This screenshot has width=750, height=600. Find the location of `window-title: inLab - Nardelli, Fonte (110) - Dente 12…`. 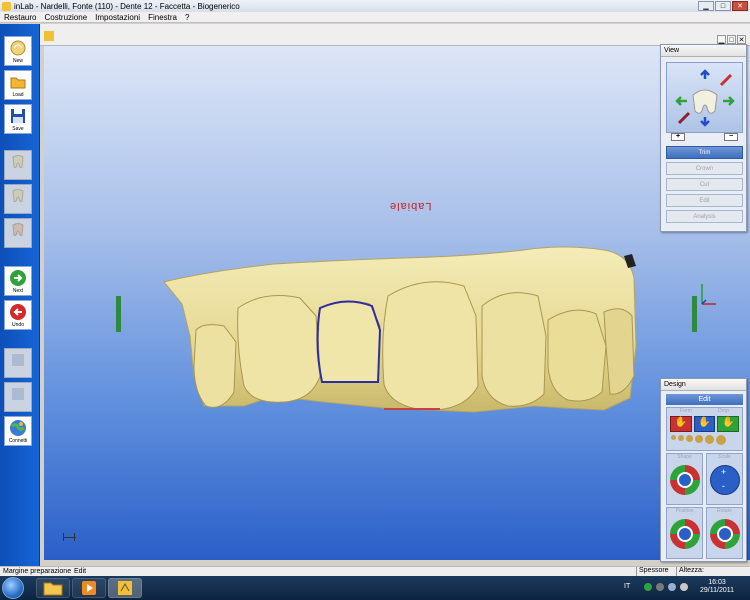

window-title: inLab - Nardelli, Fonte (110) - Dente 12… is located at coordinates (127, 6).